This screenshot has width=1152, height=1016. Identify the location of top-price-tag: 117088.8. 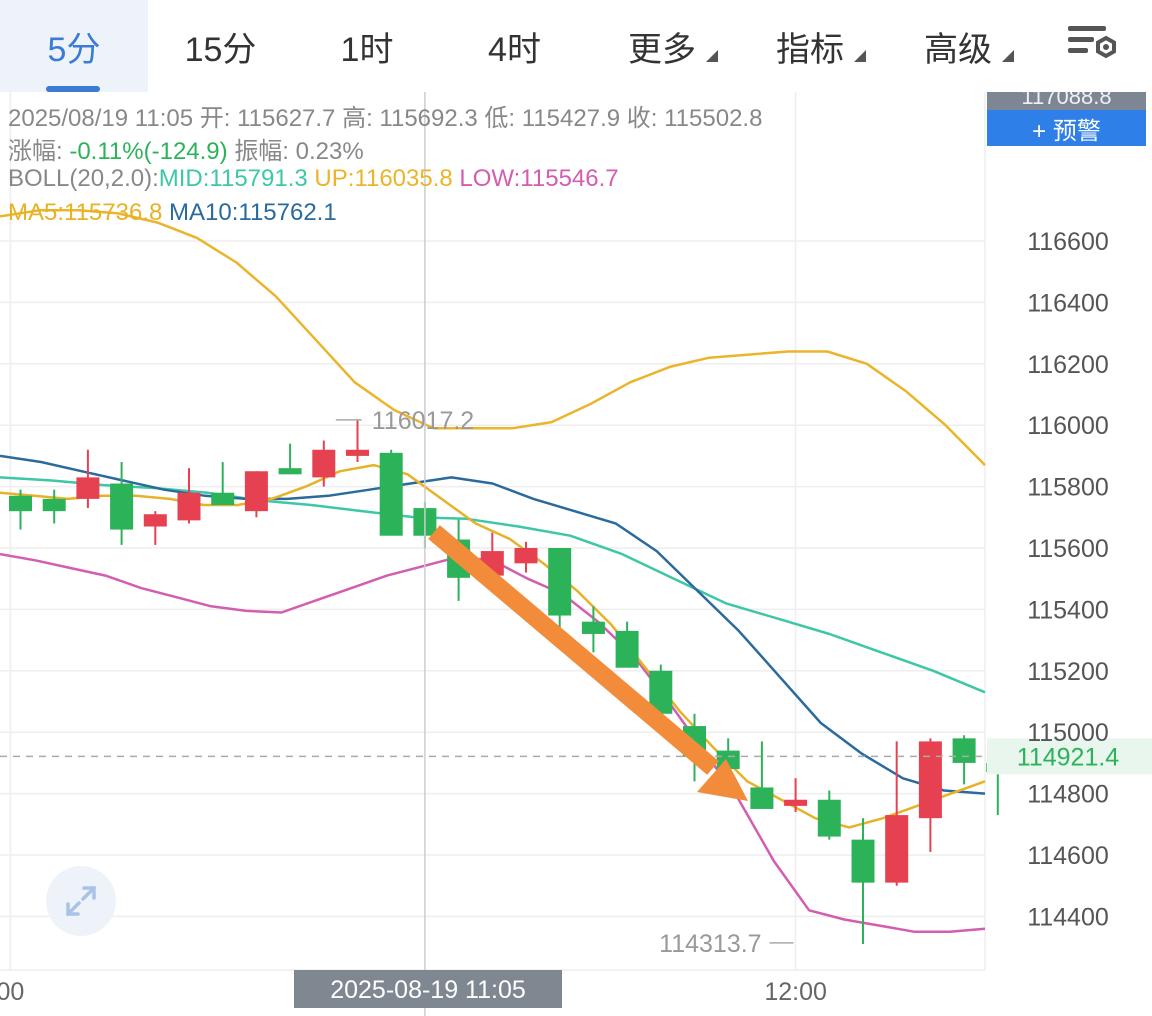
(1066, 101).